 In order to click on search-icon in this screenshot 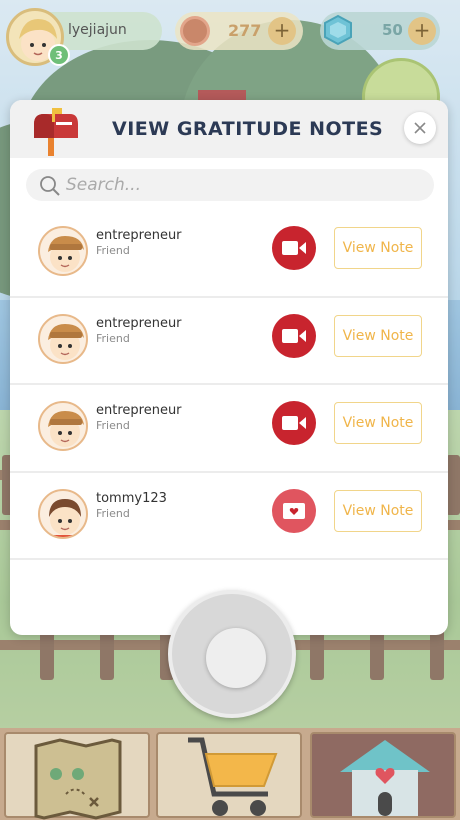, I will do `click(50, 186)`.